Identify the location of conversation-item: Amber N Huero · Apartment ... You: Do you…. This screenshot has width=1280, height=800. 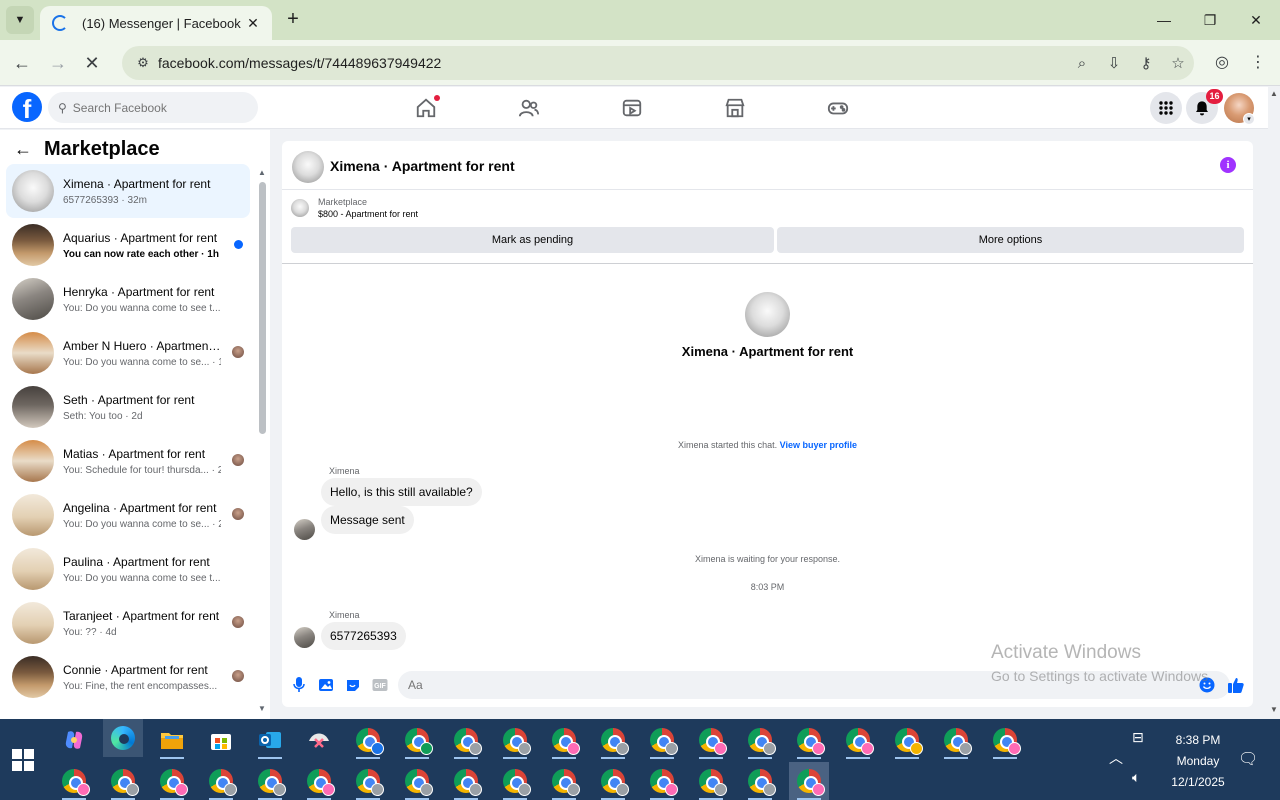
(128, 353).